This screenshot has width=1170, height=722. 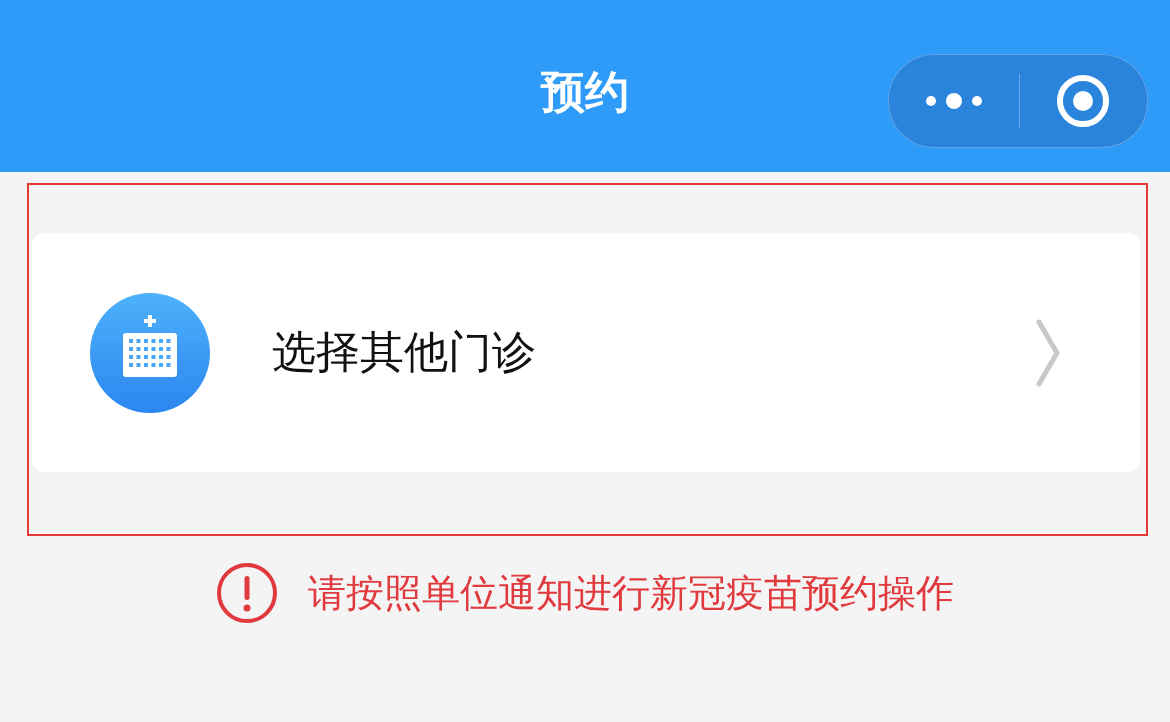 What do you see at coordinates (247, 593) in the screenshot?
I see `warning-icon` at bounding box center [247, 593].